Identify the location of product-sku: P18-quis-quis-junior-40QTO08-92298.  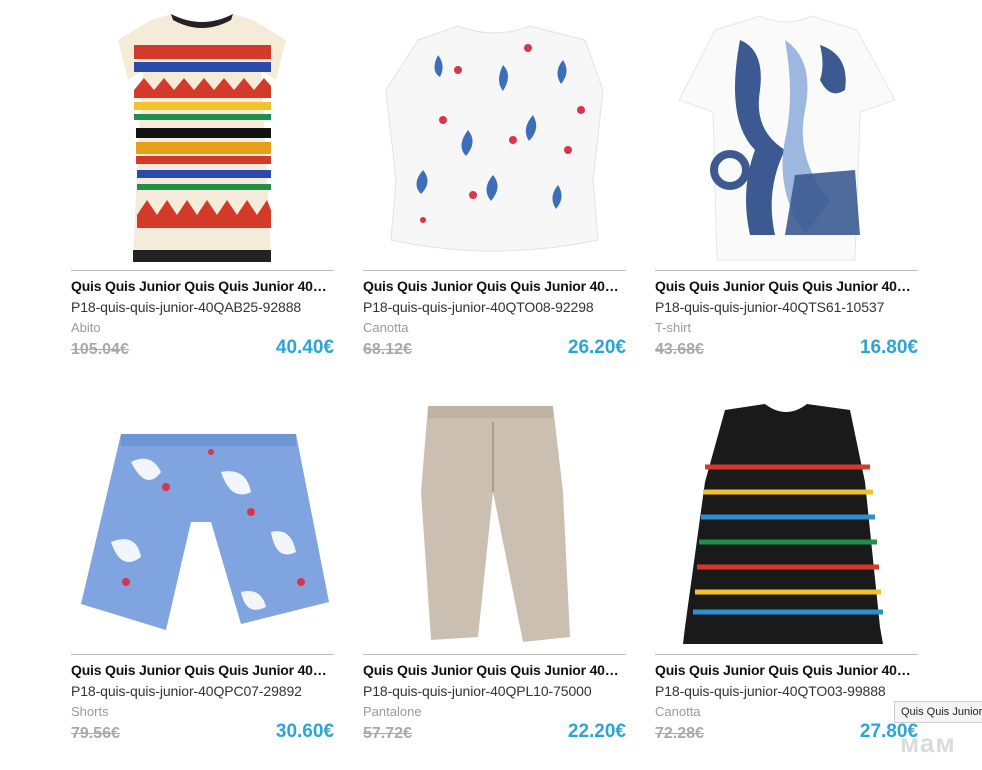
(478, 307).